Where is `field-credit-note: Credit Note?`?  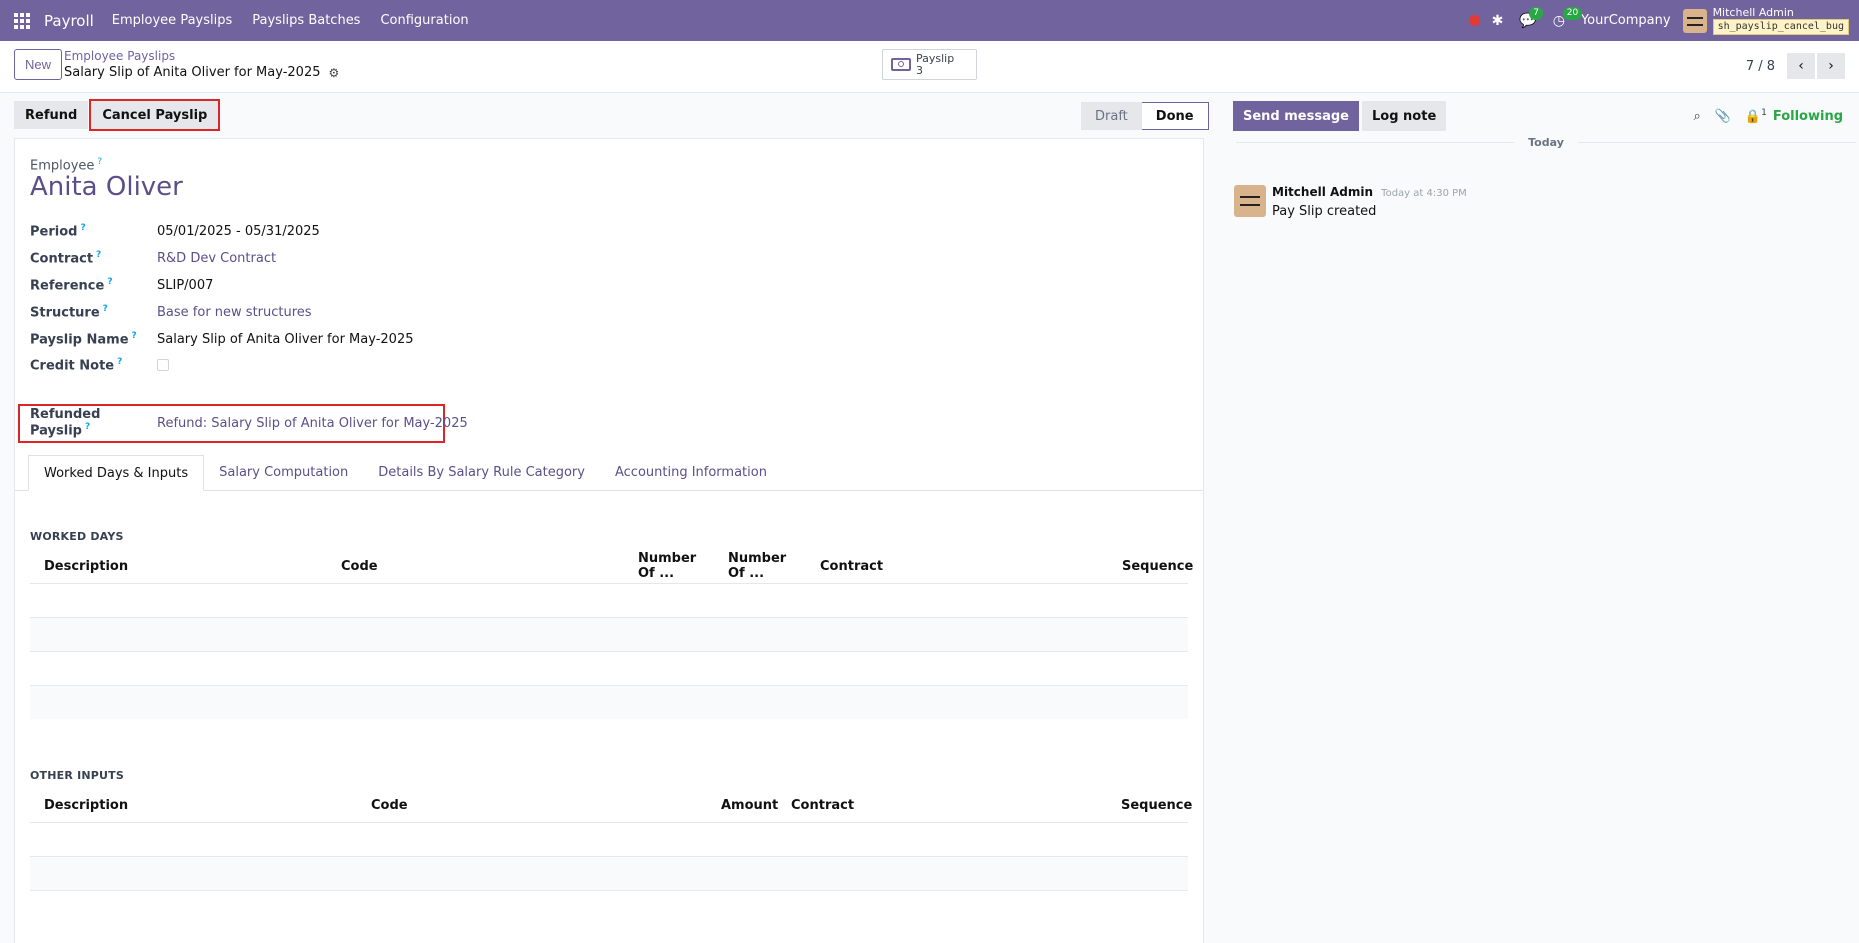 field-credit-note: Credit Note? is located at coordinates (99, 365).